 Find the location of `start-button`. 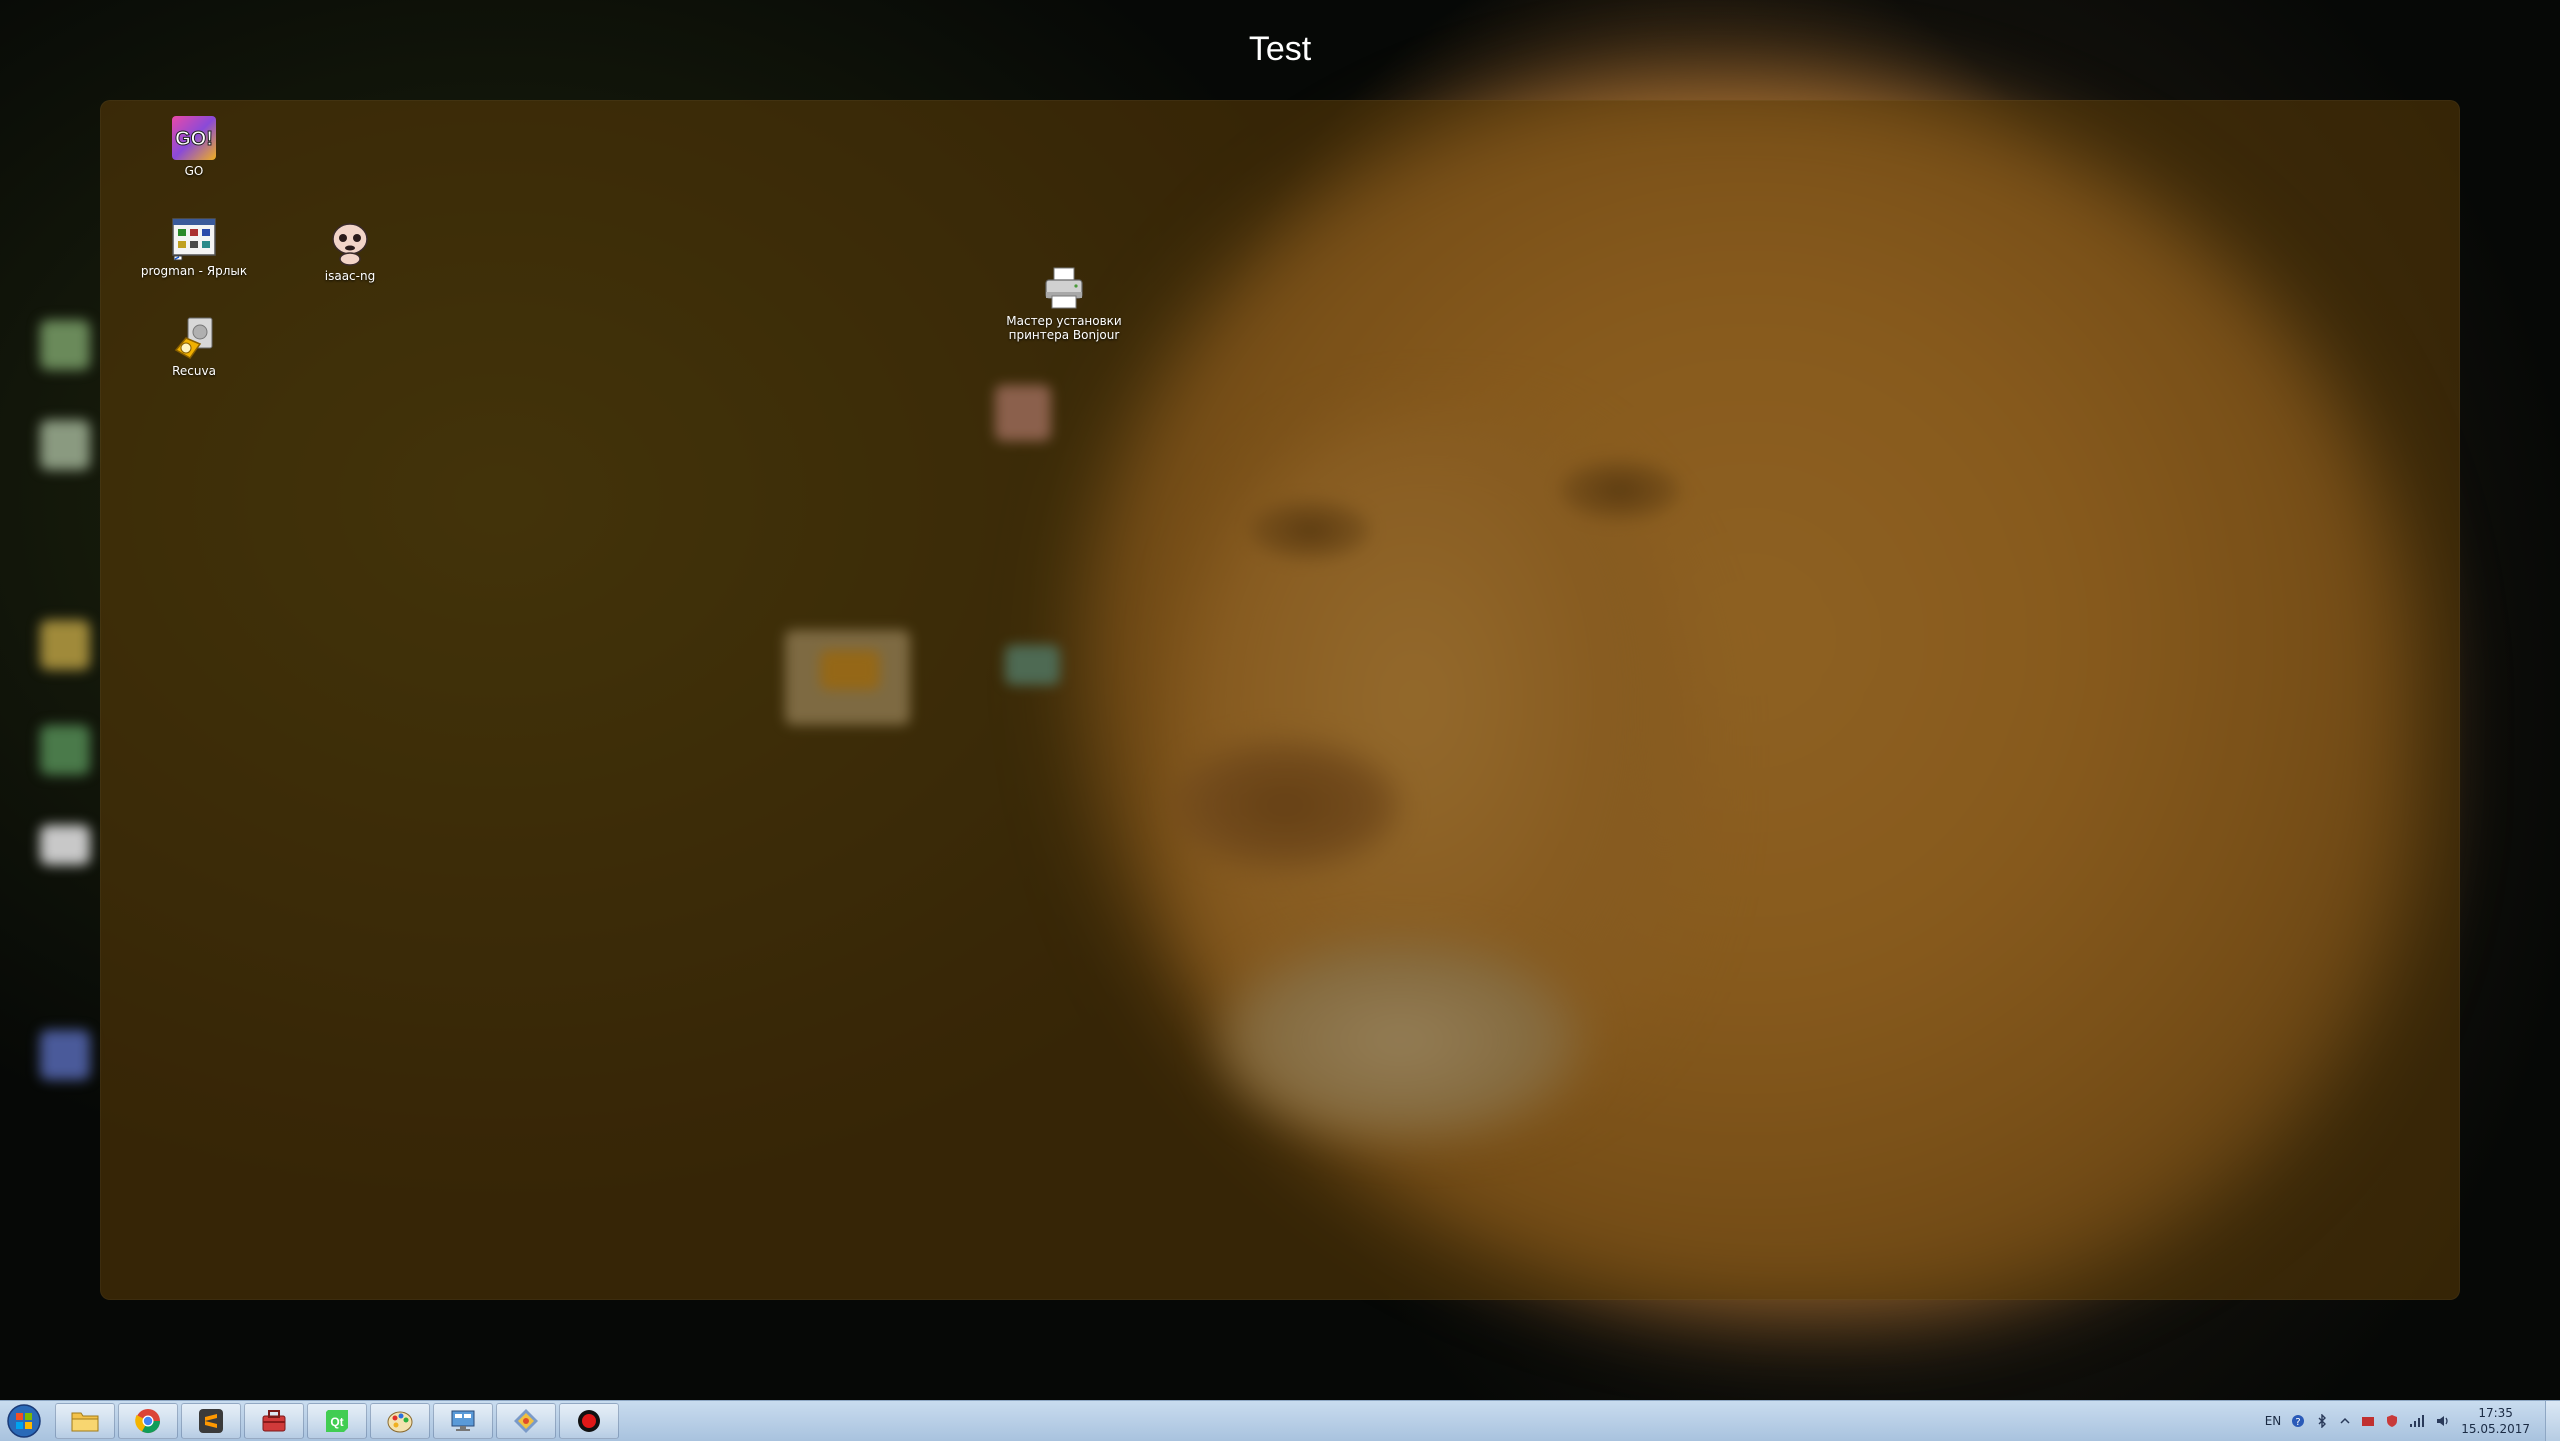

start-button is located at coordinates (24, 1421).